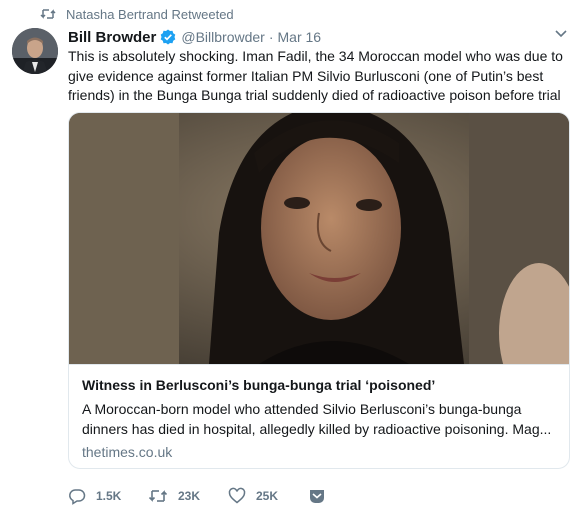 Image resolution: width=580 pixels, height=525 pixels. I want to click on author-handle: @Billbrowder, so click(222, 37).